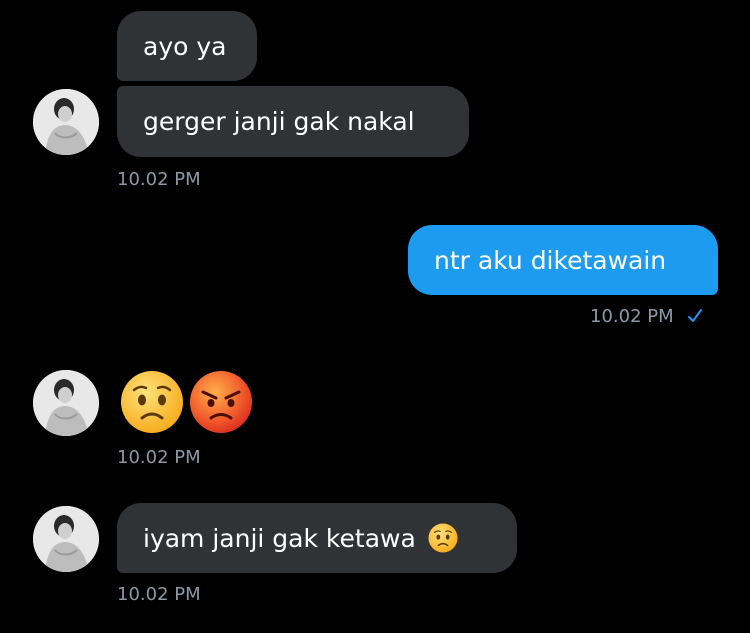  Describe the element at coordinates (221, 402) in the screenshot. I see `angry-face-emoji` at that location.